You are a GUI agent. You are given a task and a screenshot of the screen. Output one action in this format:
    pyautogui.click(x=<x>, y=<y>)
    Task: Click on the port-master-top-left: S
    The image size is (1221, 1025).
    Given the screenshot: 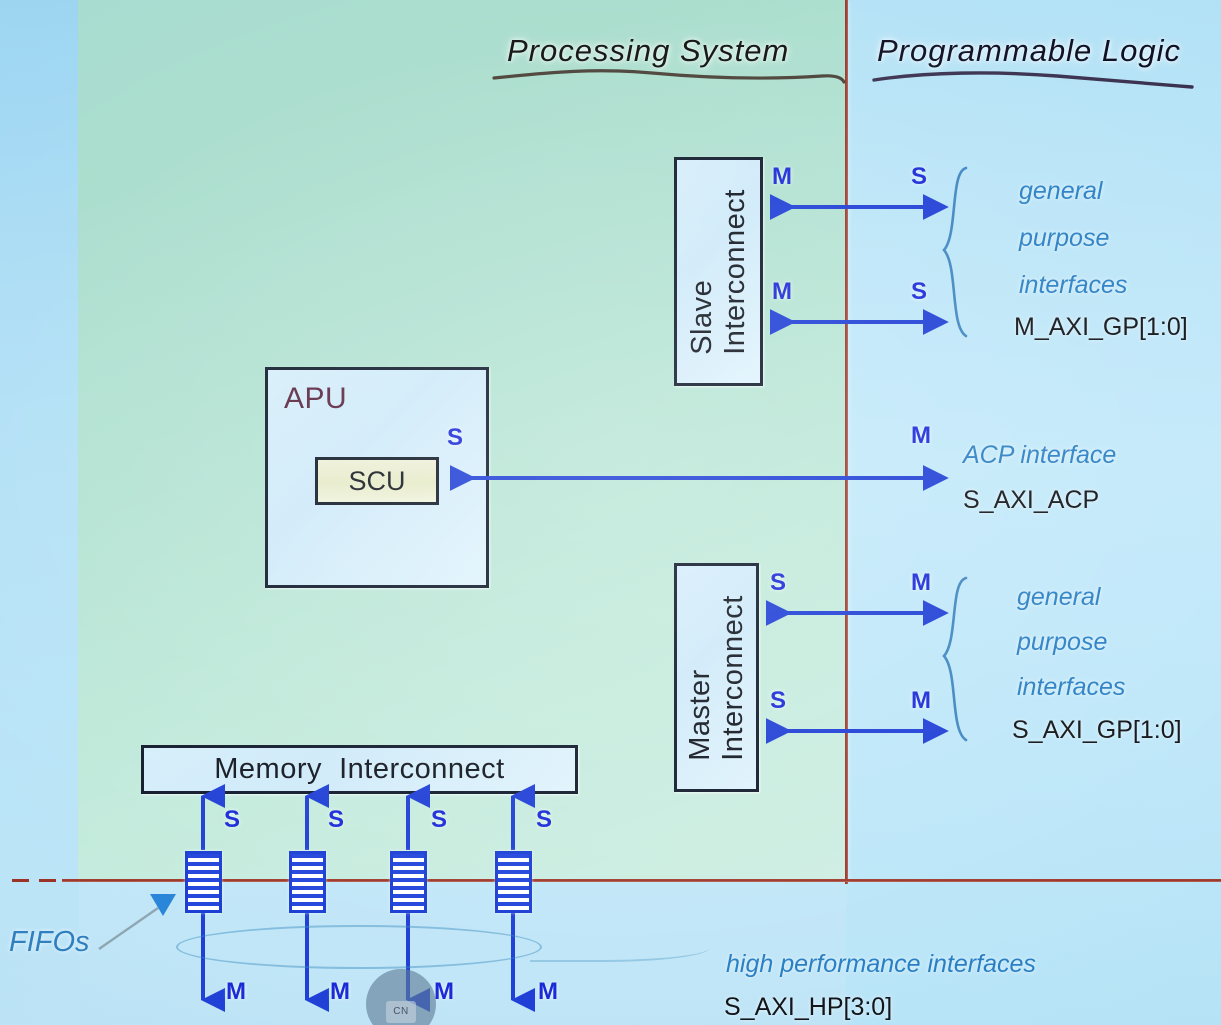 What is the action you would take?
    pyautogui.click(x=778, y=582)
    